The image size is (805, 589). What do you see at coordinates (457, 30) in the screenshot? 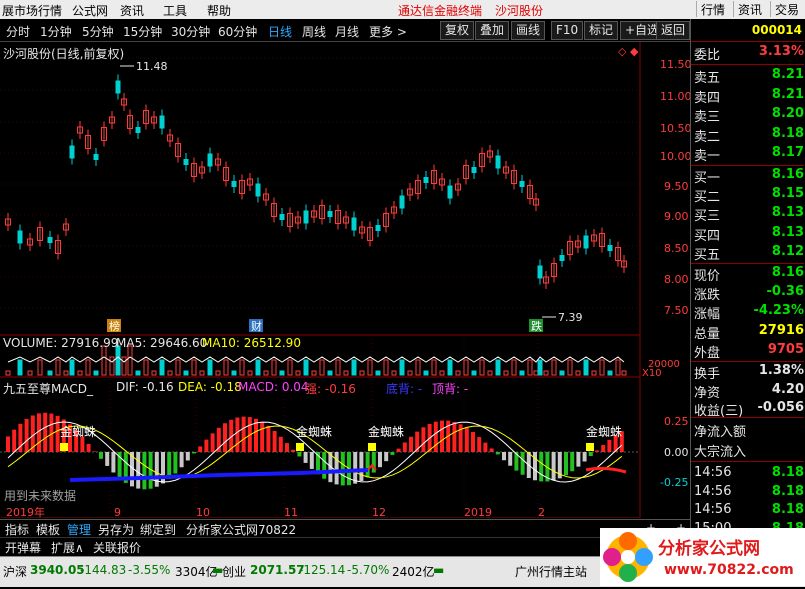
I see `adjust-button: 复权` at bounding box center [457, 30].